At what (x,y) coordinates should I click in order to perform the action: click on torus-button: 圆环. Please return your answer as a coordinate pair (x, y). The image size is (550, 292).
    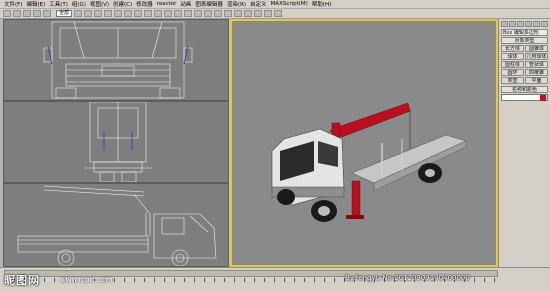
    Looking at the image, I should click on (512, 72).